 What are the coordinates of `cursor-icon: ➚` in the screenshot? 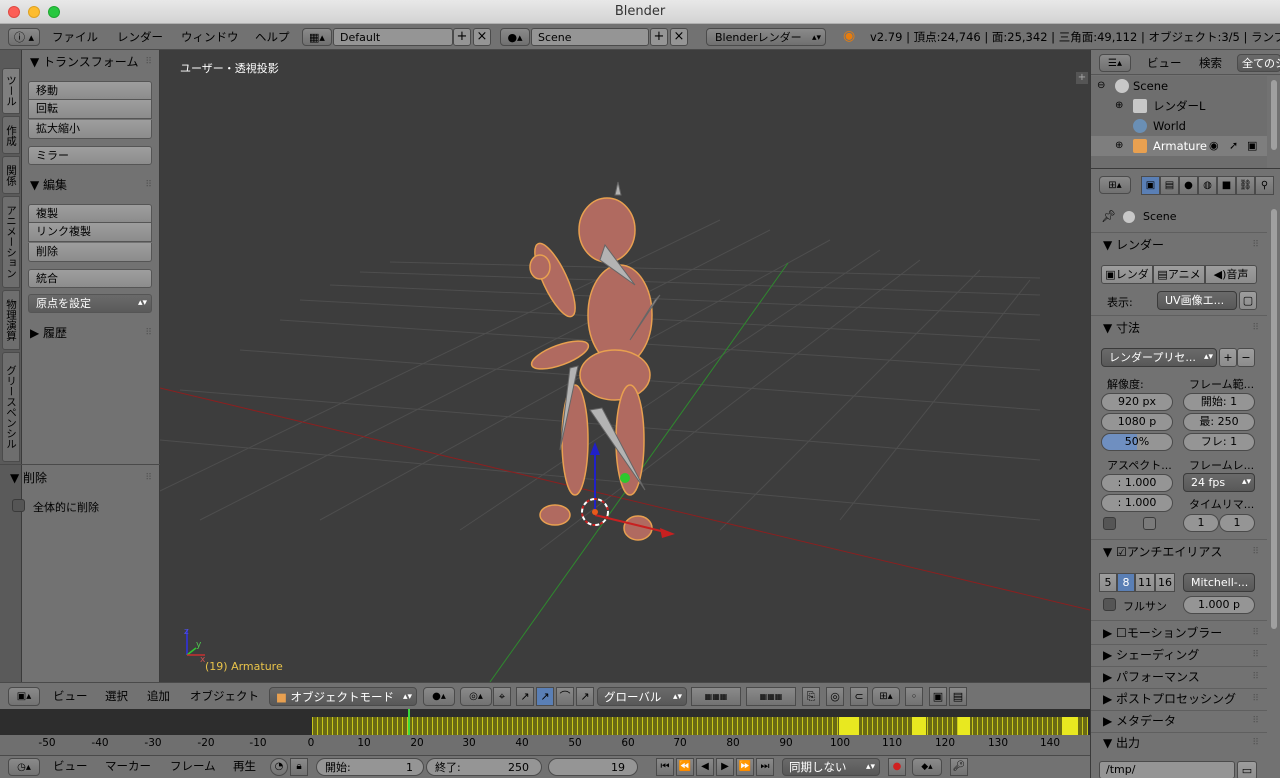 It's located at (1233, 146).